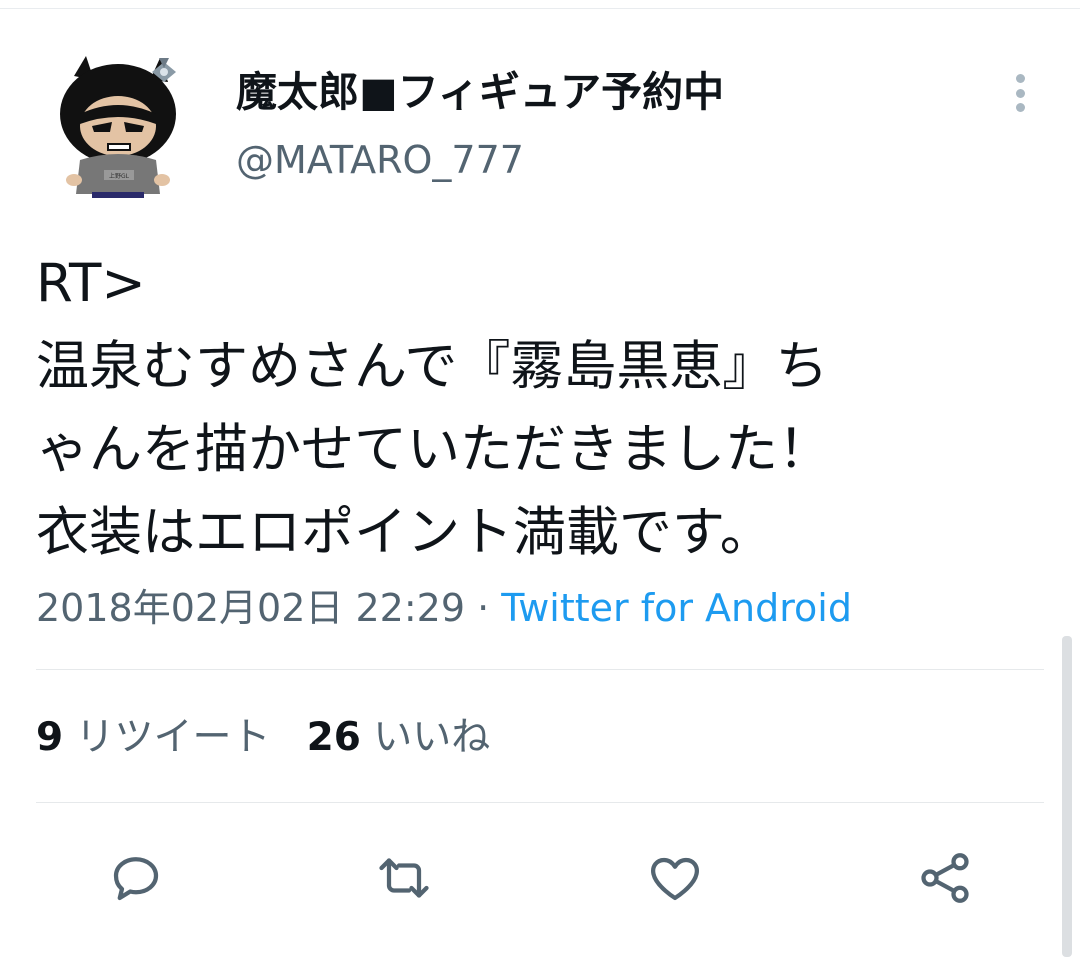  What do you see at coordinates (122, 127) in the screenshot?
I see `avatar: 上野GL` at bounding box center [122, 127].